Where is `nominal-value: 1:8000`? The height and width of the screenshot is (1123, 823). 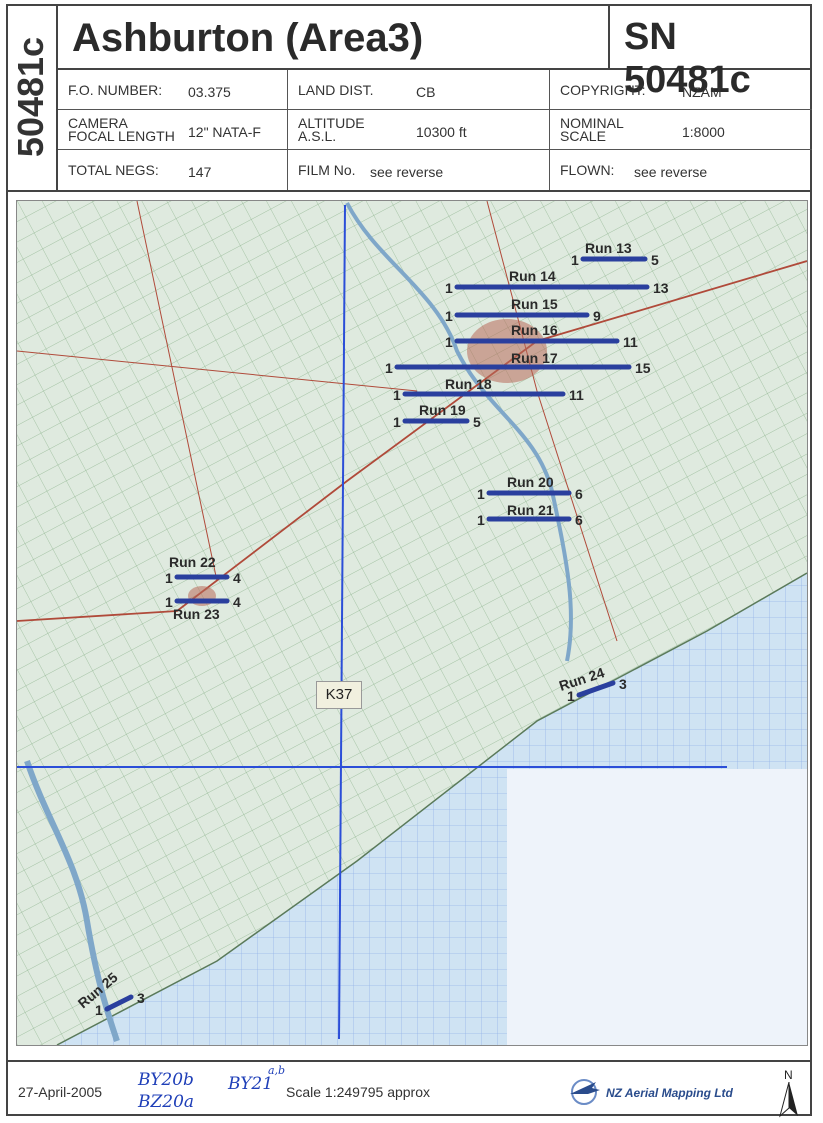 nominal-value: 1:8000 is located at coordinates (703, 132).